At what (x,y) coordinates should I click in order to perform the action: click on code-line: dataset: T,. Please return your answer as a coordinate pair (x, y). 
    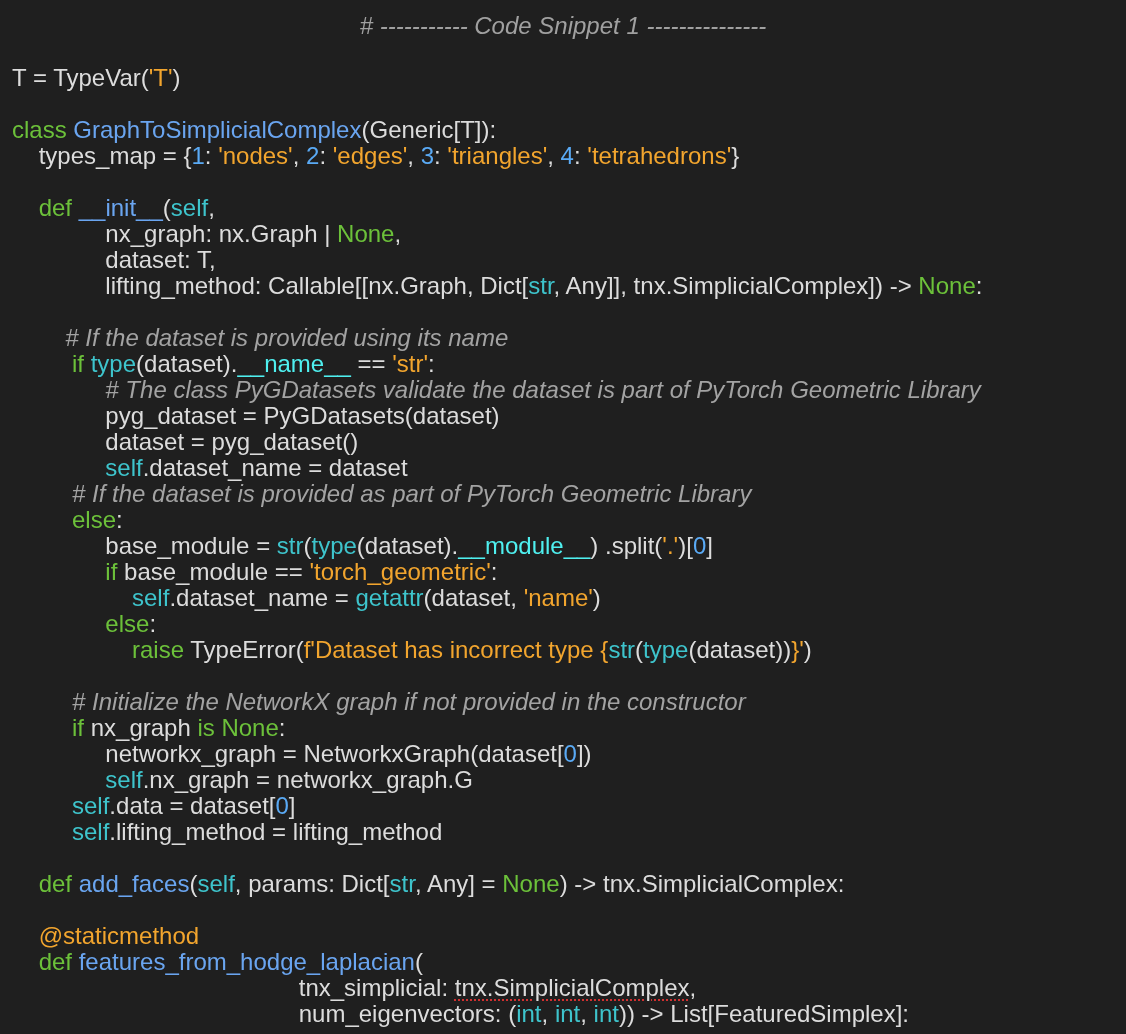
    Looking at the image, I should click on (160, 260).